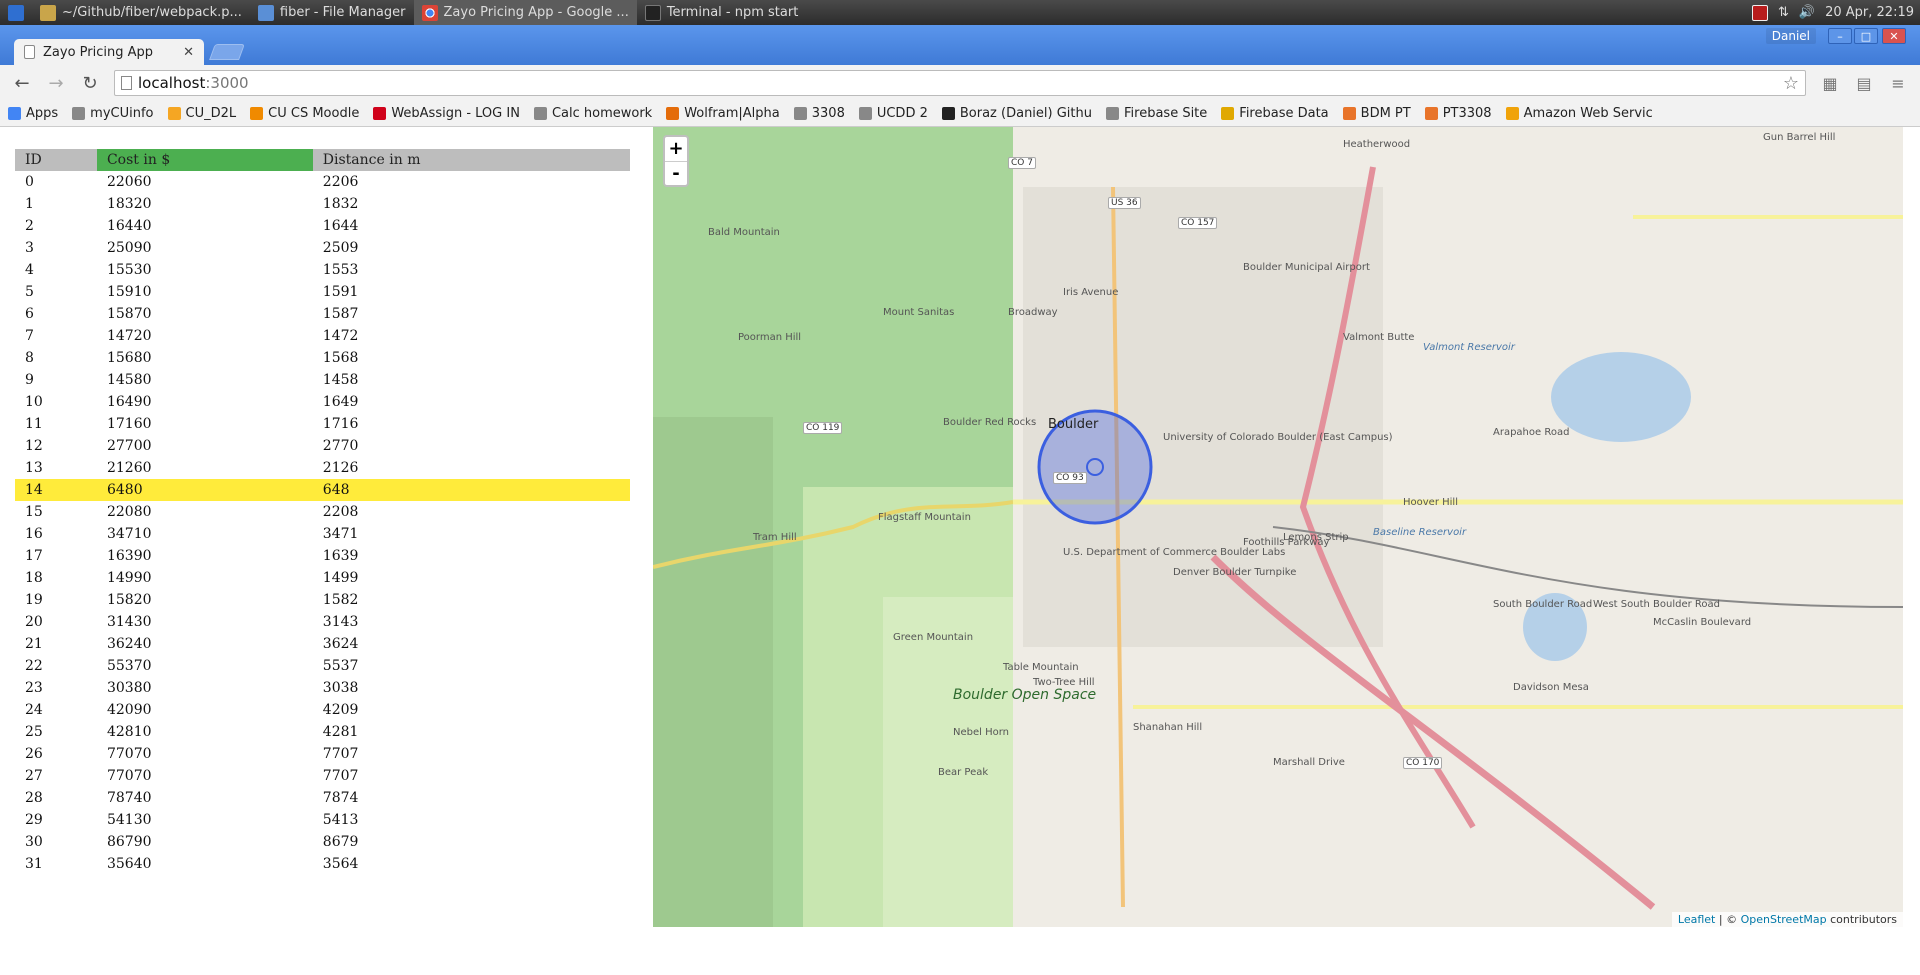 This screenshot has width=1920, height=975. What do you see at coordinates (1869, 12) in the screenshot?
I see `clock: 20 Apr, 22:19` at bounding box center [1869, 12].